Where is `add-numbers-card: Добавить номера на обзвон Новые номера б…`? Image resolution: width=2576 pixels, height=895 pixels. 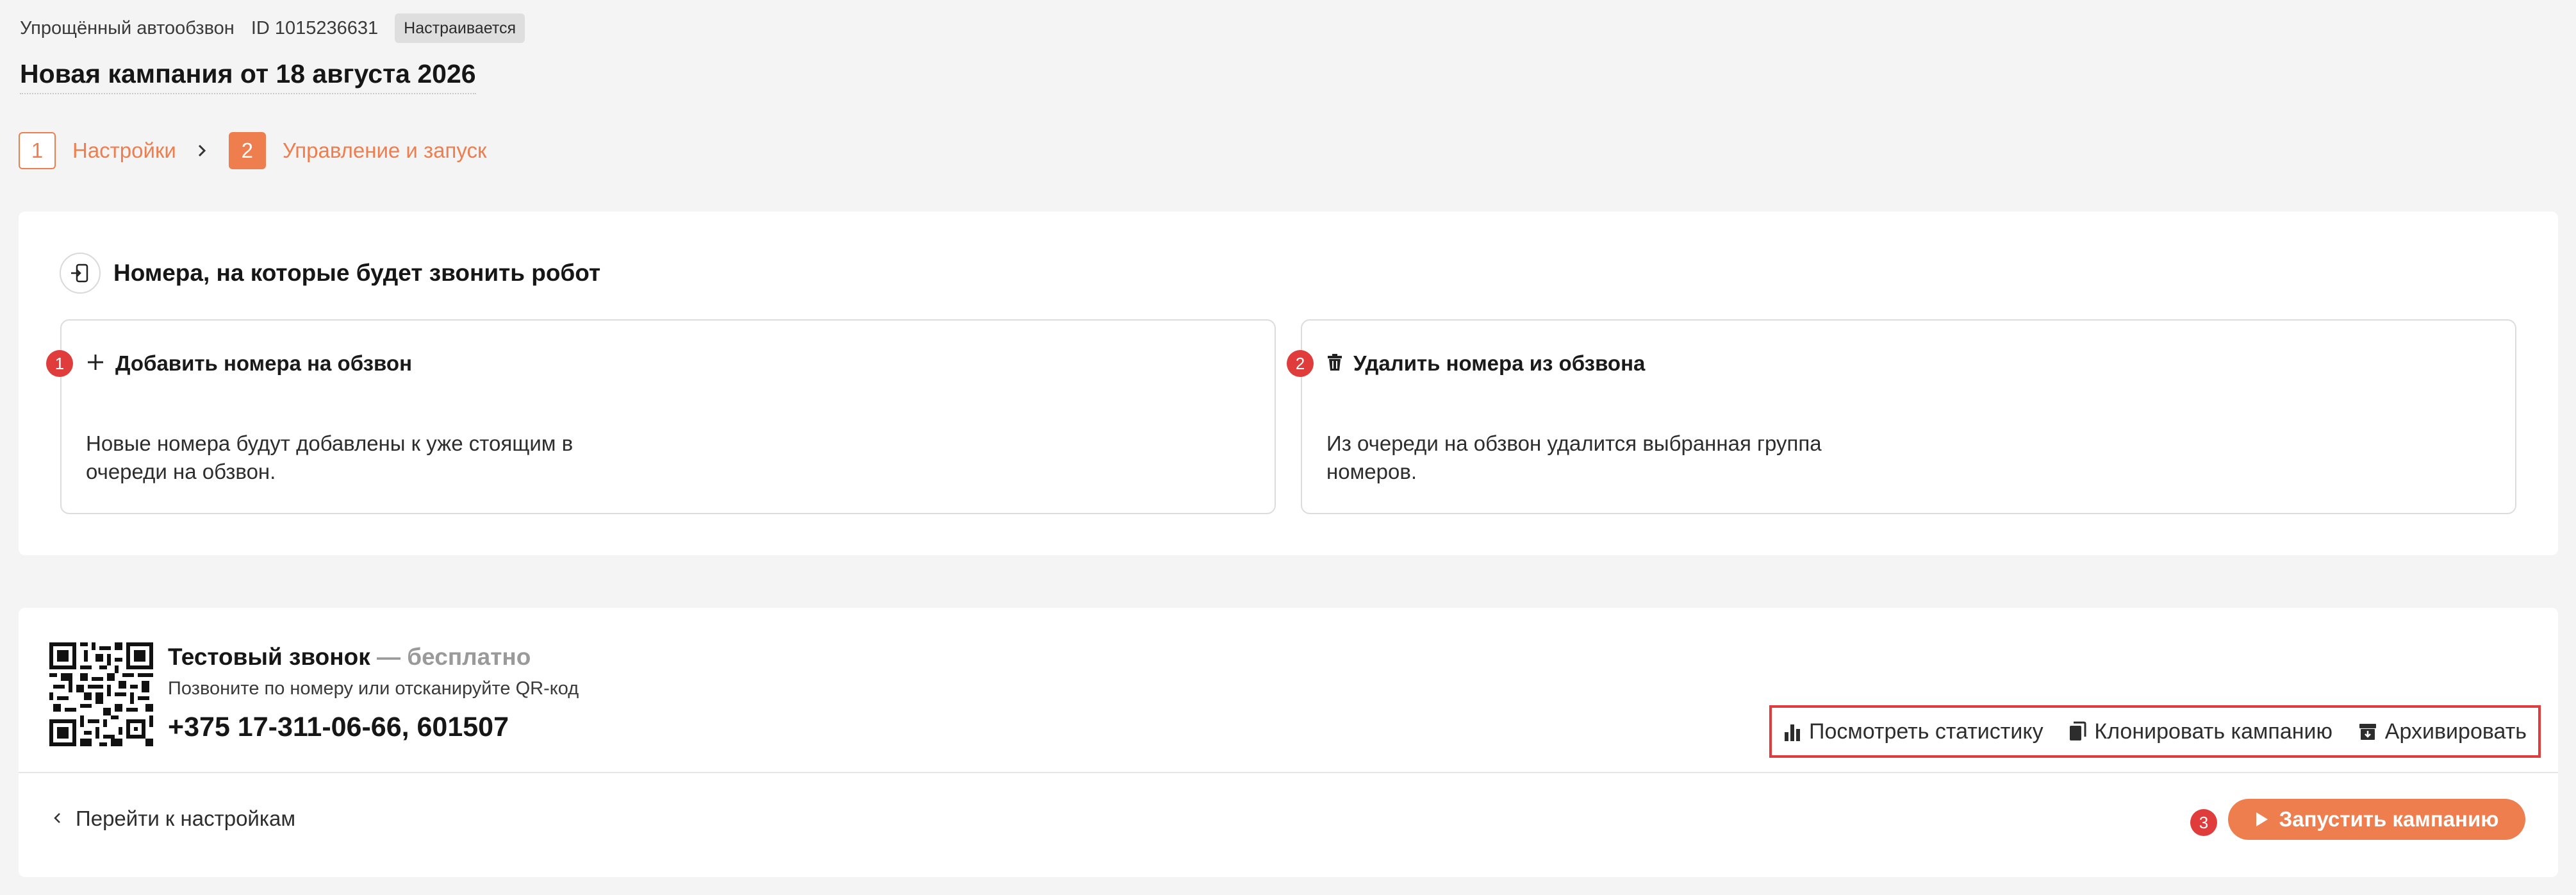
add-numbers-card: Добавить номера на обзвон Новые номера б… is located at coordinates (668, 416).